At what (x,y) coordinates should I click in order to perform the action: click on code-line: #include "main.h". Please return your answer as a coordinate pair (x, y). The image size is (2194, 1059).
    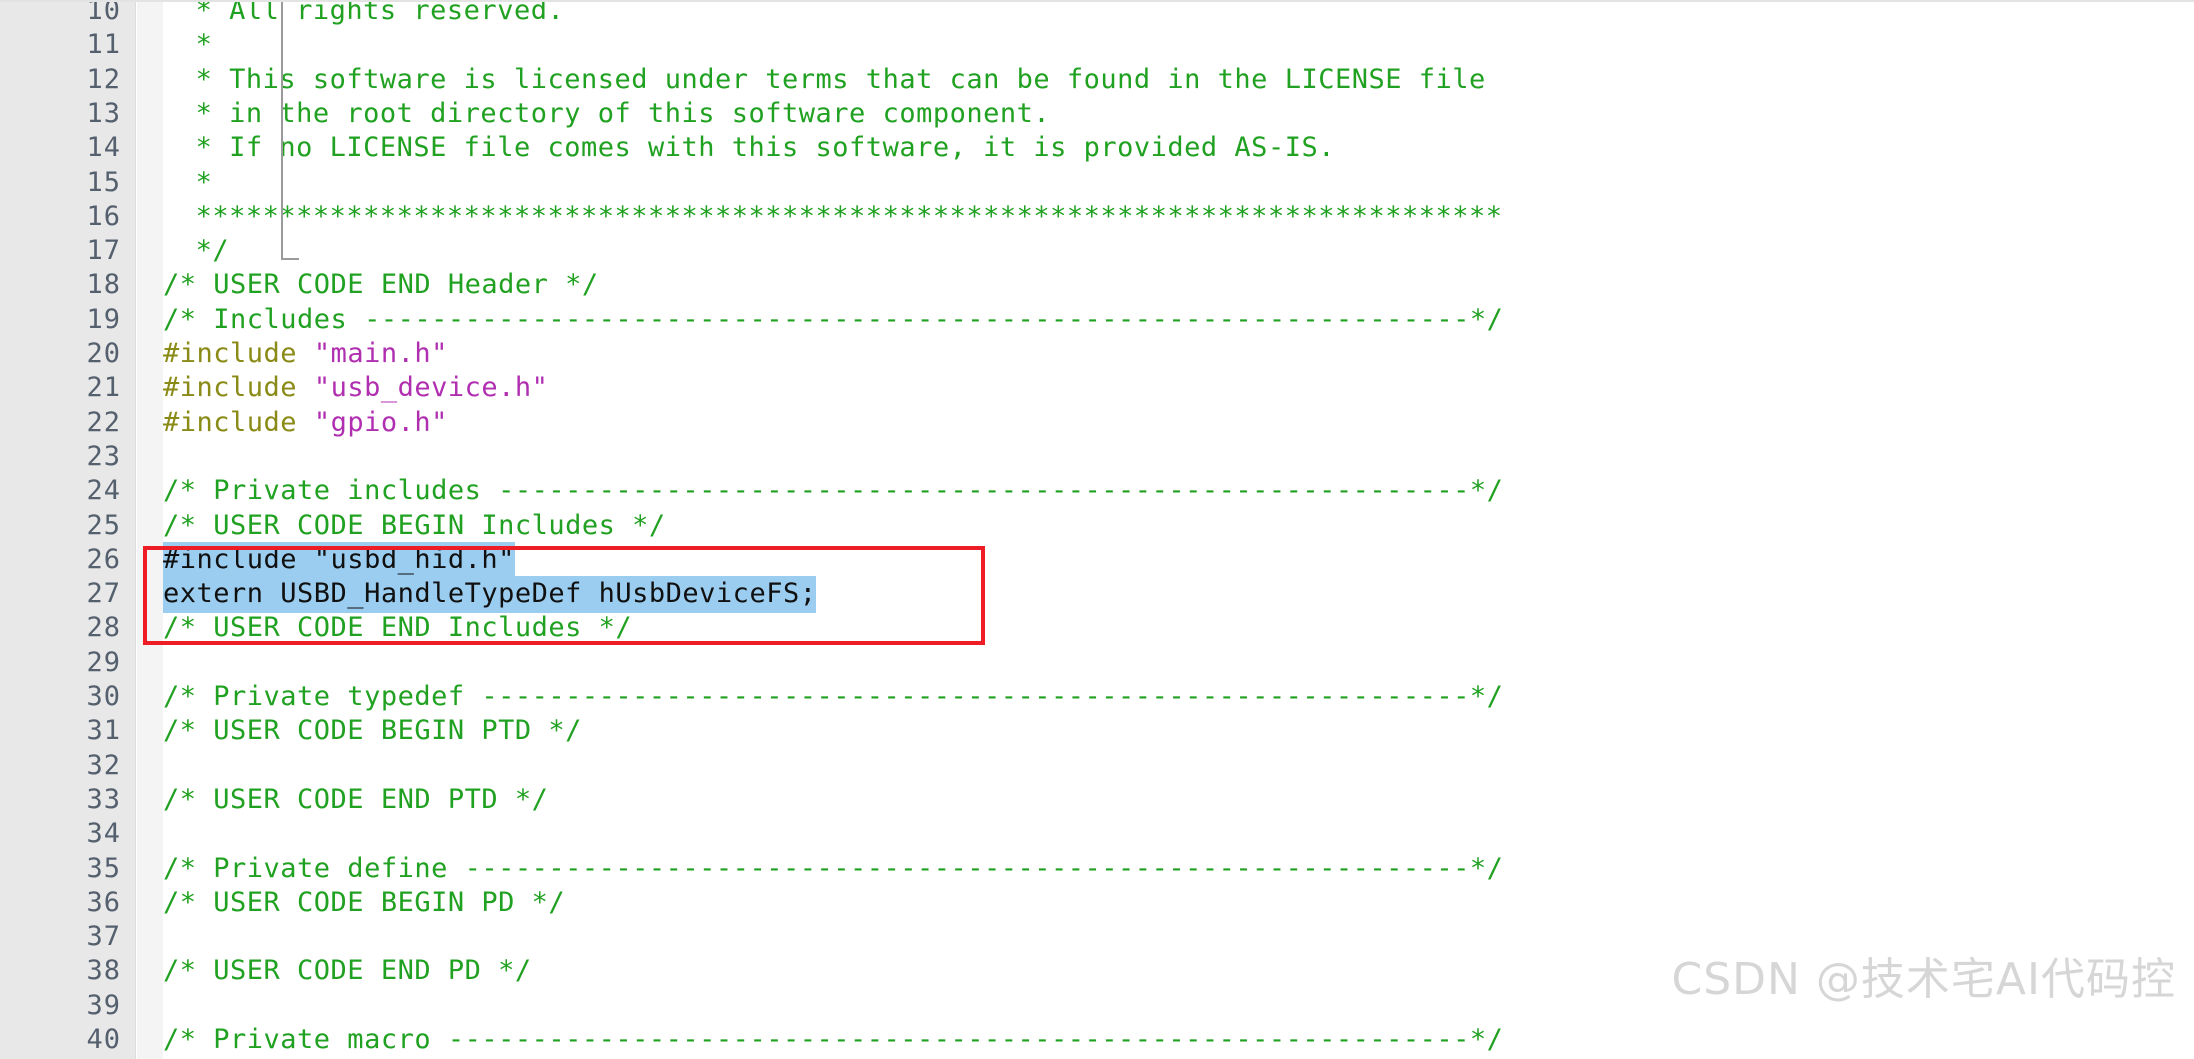
    Looking at the image, I should click on (305, 354).